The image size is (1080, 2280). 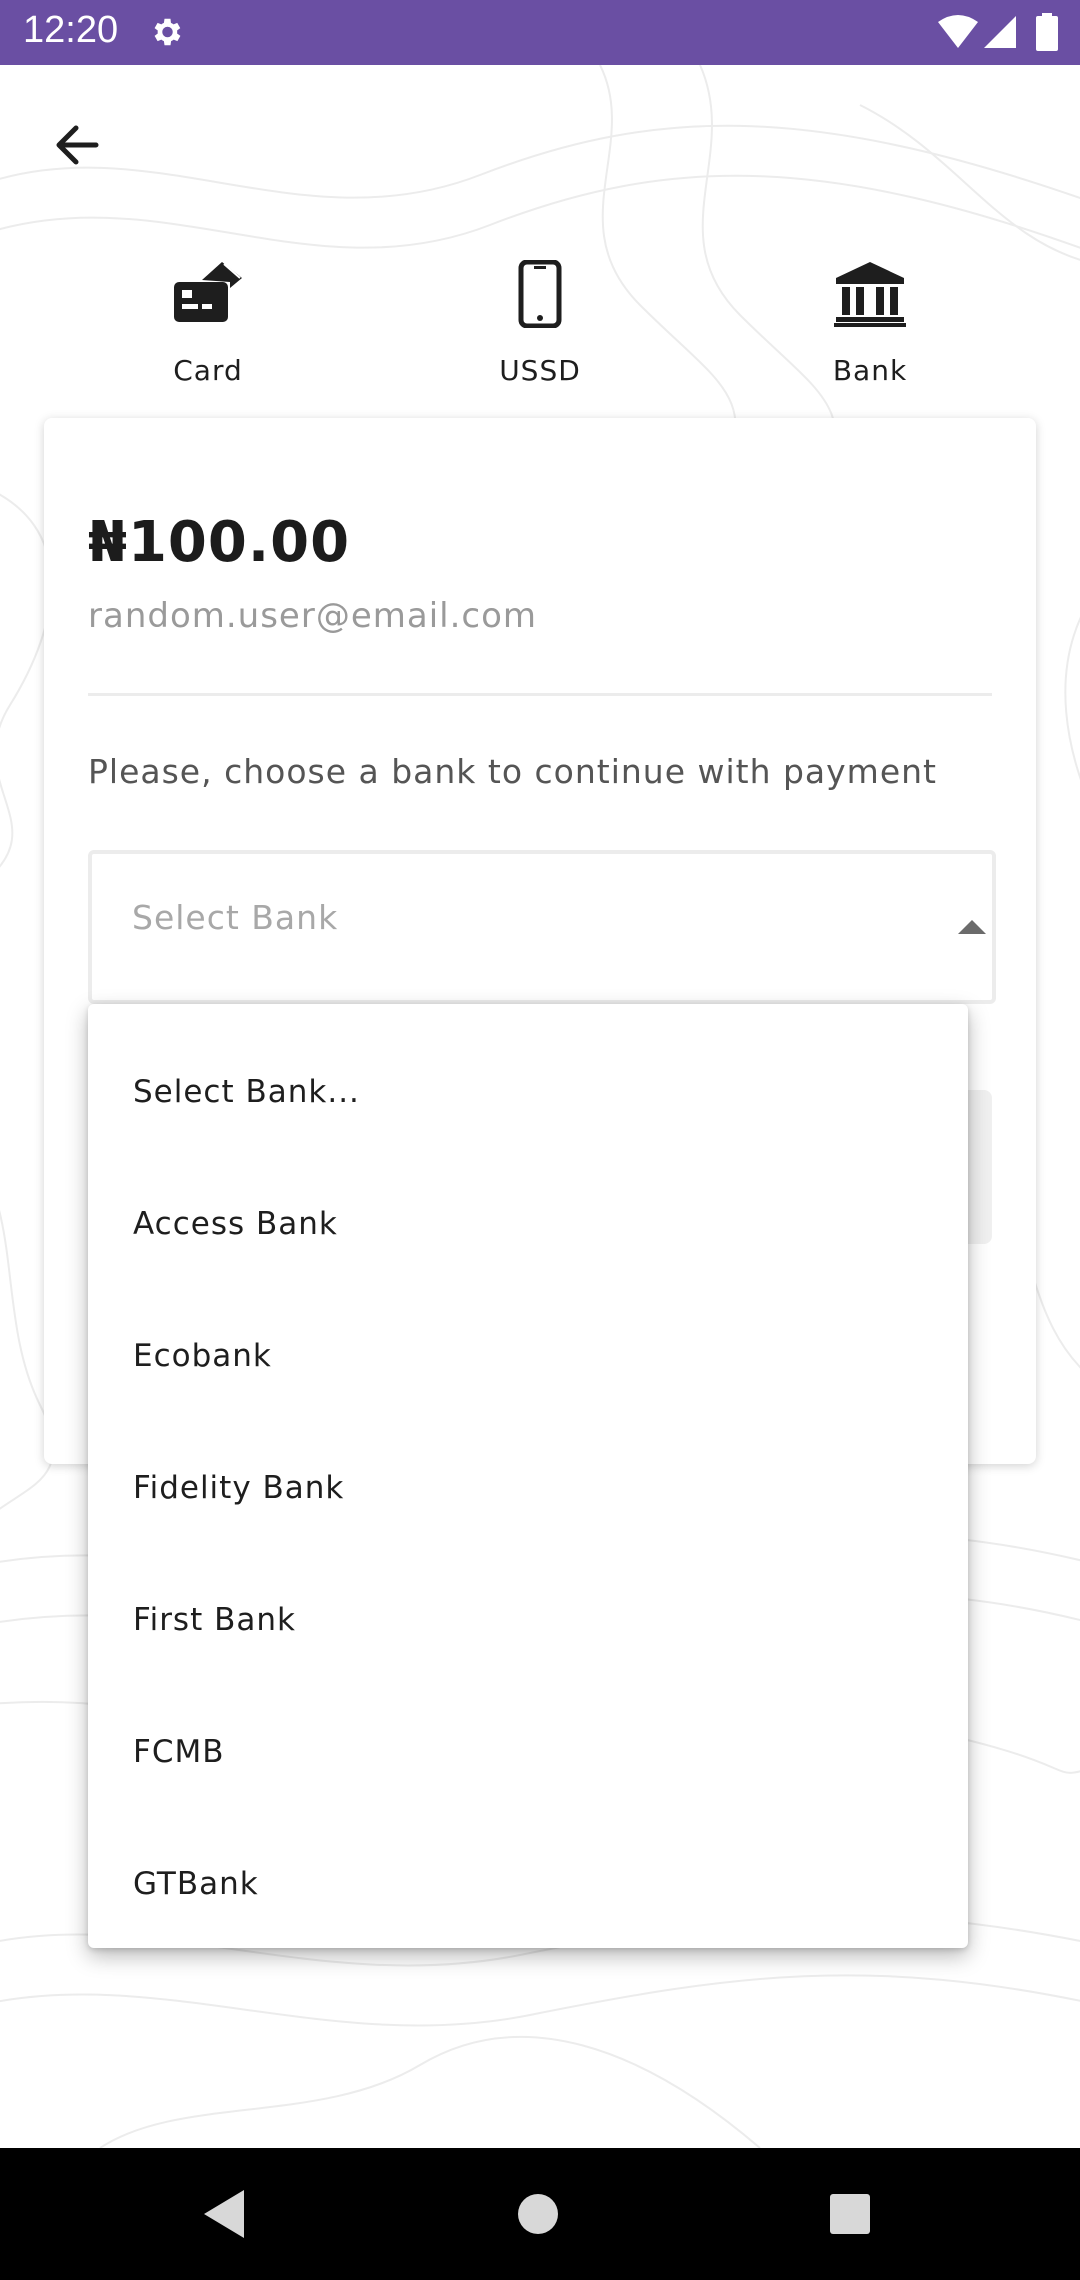 What do you see at coordinates (71, 30) in the screenshot?
I see `status-time: 12:20` at bounding box center [71, 30].